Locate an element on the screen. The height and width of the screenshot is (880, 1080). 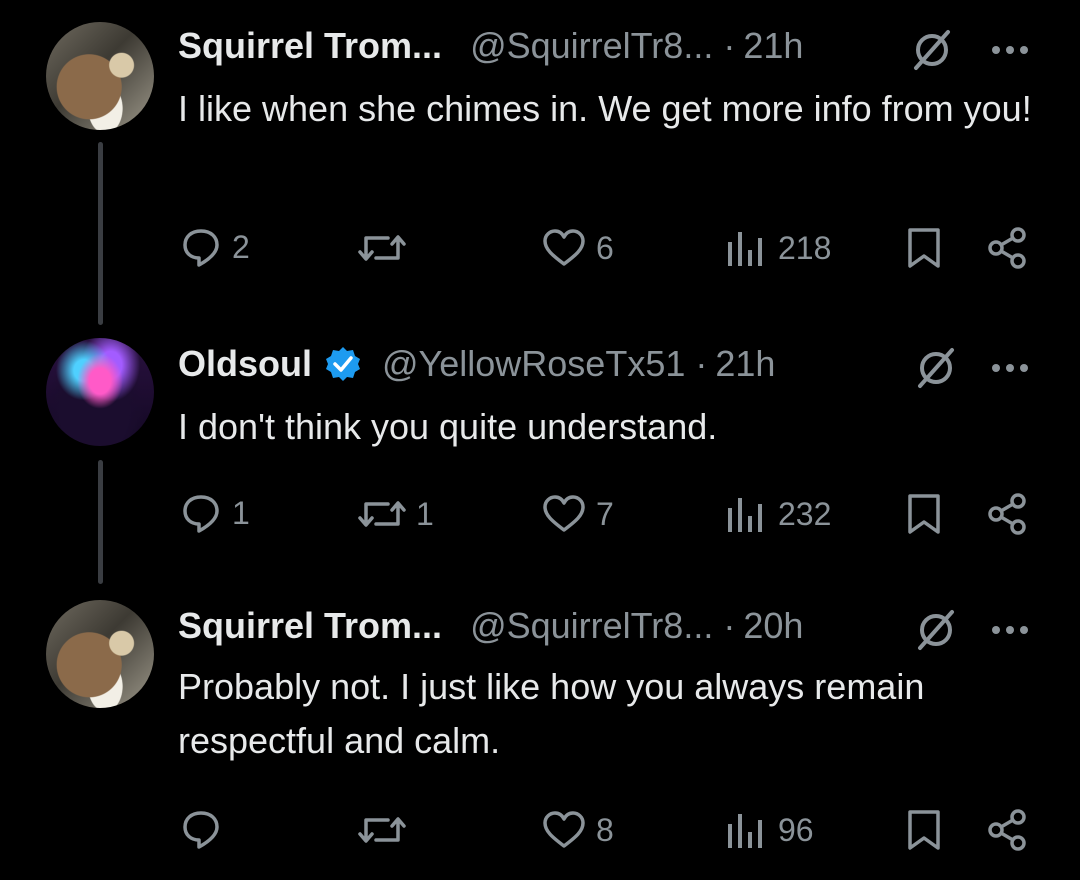
tweet-text: I don't think you quite understand. is located at coordinates (448, 426).